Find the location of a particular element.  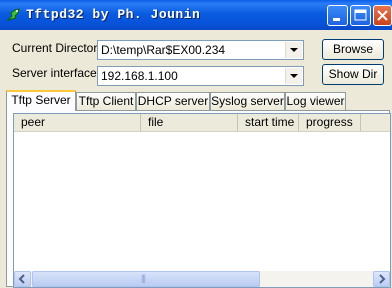

scroll-right-button is located at coordinates (381, 279).